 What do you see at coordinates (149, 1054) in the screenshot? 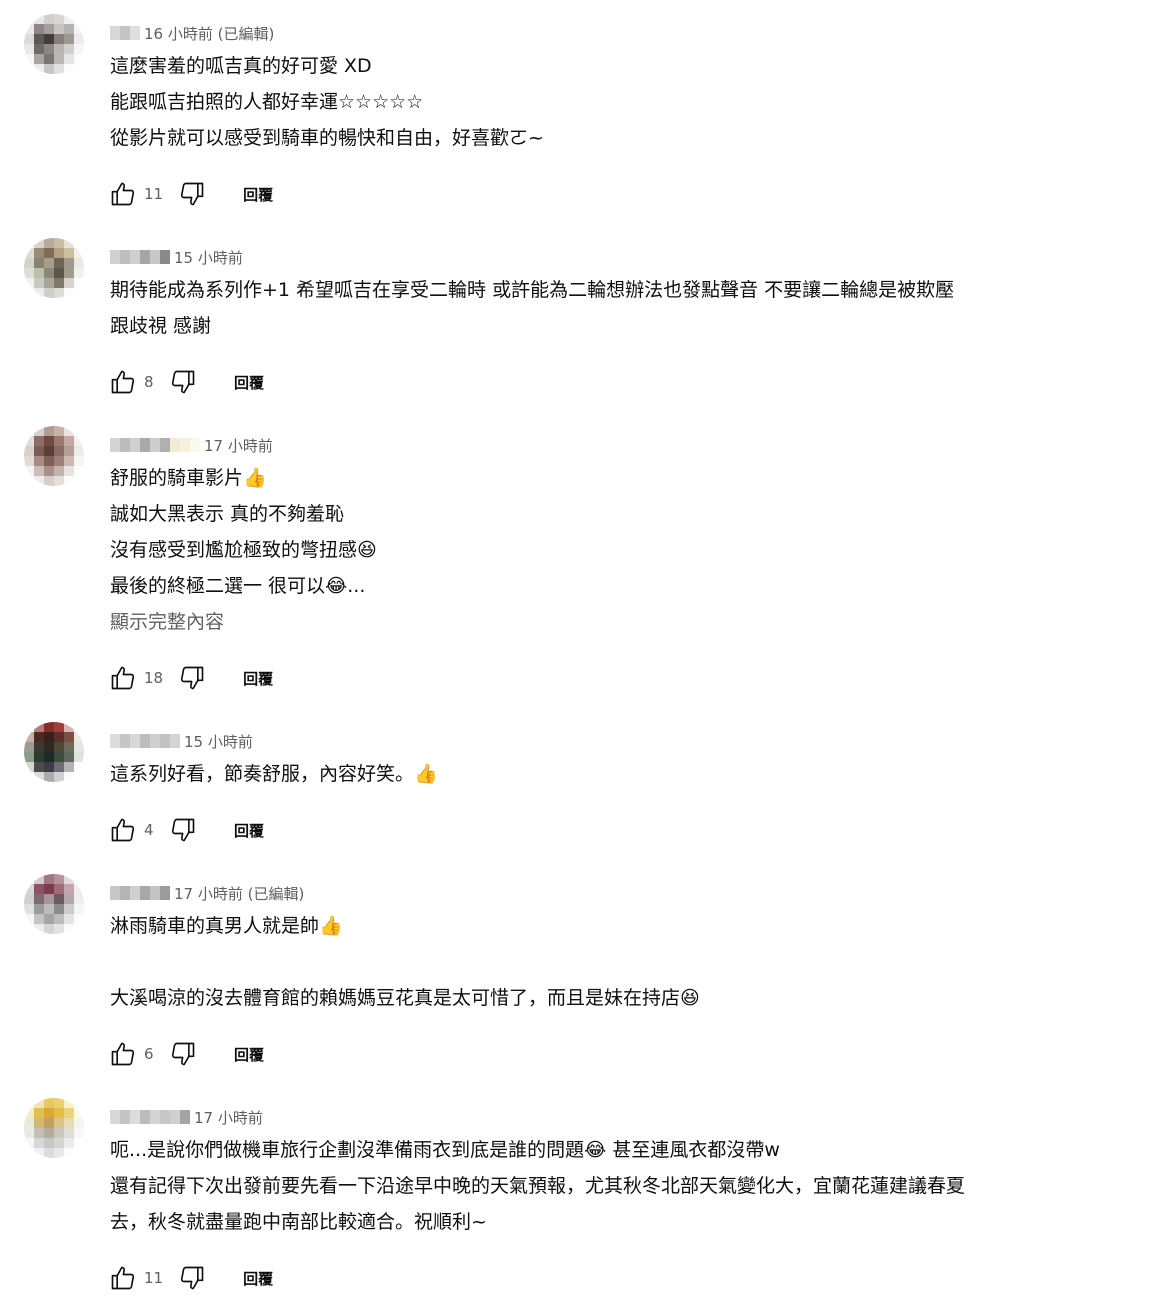
I see `like-count: 6` at bounding box center [149, 1054].